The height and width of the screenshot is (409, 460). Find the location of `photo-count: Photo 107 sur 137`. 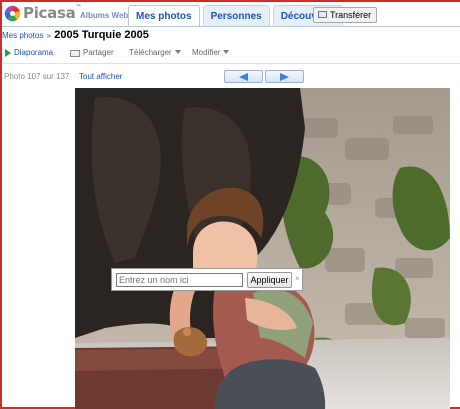

photo-count: Photo 107 sur 137 is located at coordinates (37, 76).